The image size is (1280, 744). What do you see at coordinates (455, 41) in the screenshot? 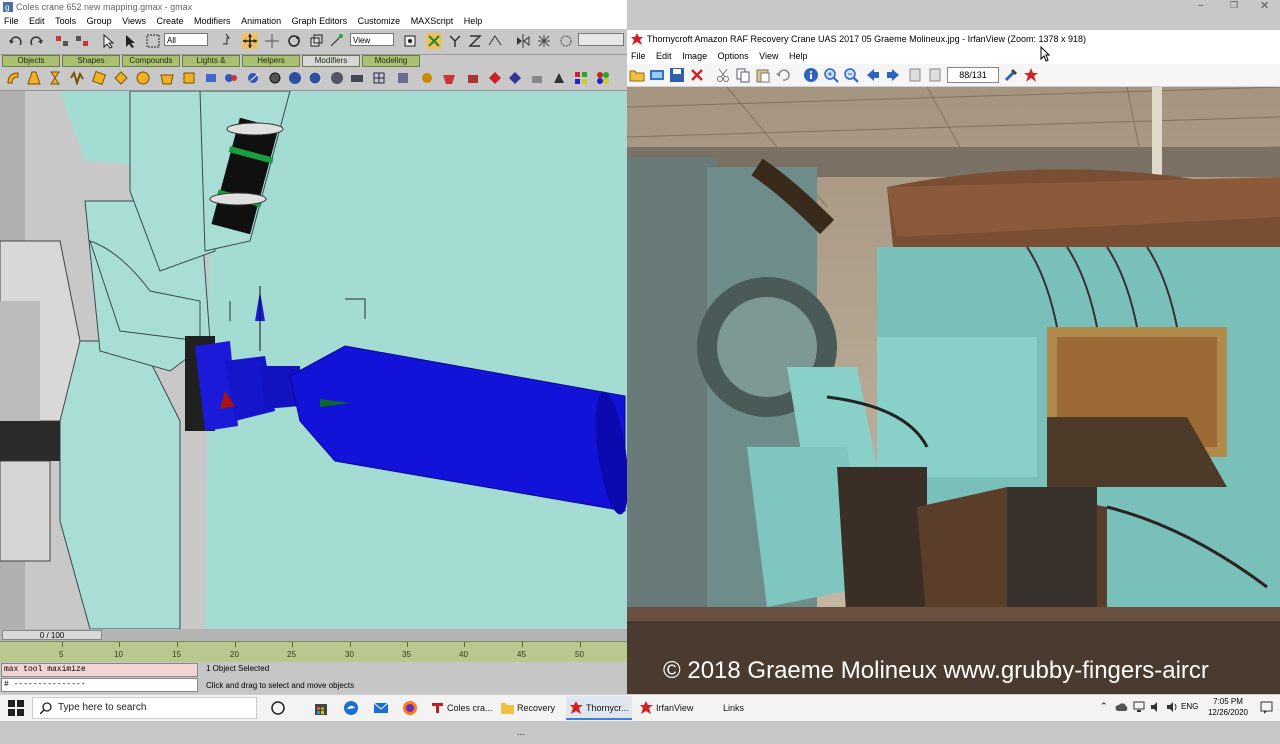
I see `restrict-y-icon` at bounding box center [455, 41].